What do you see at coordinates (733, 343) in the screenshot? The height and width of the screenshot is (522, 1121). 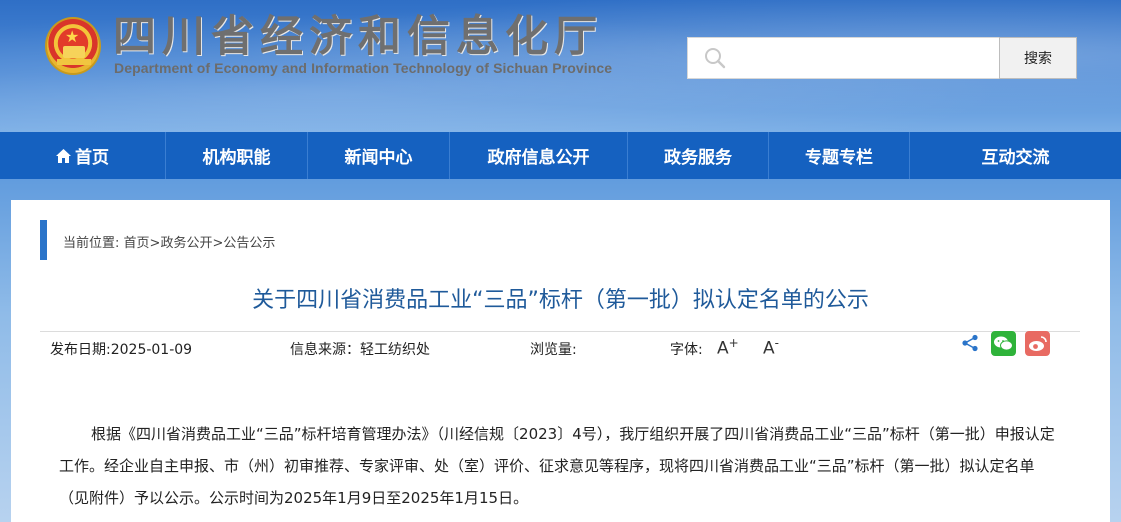 I see `font-increase-mark: +` at bounding box center [733, 343].